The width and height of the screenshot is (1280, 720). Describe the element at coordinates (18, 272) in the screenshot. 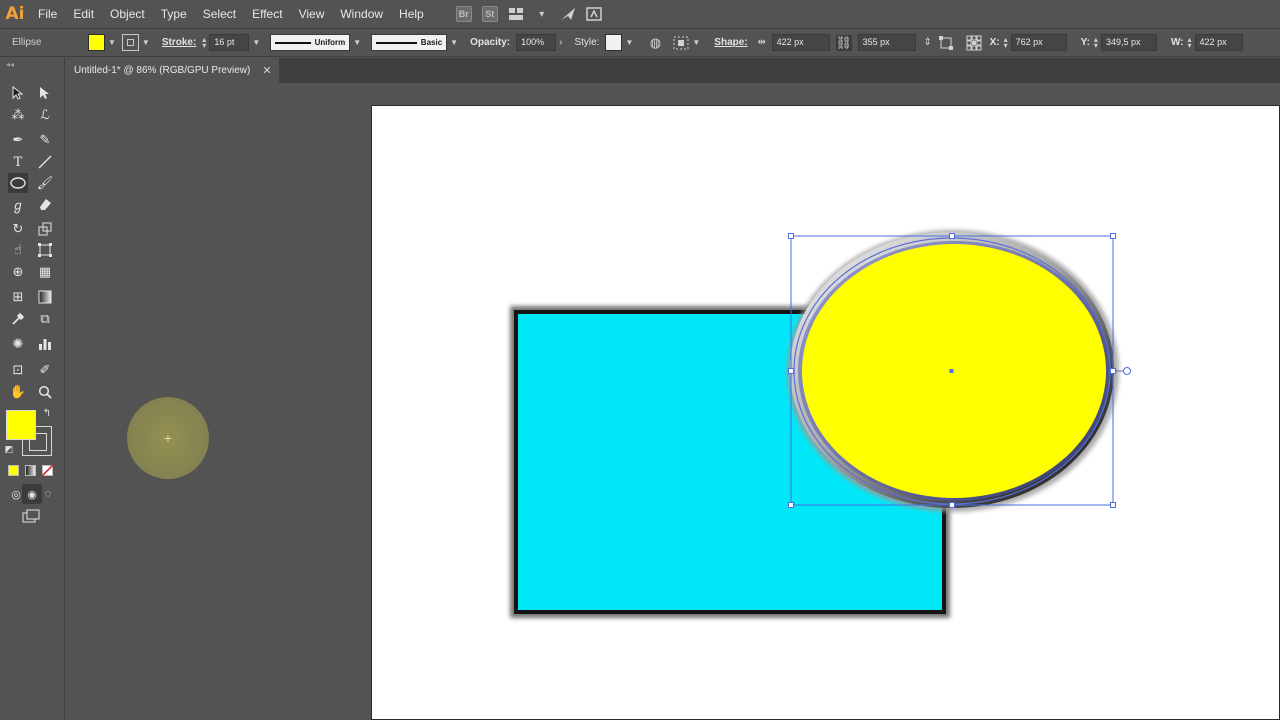

I see `shape-builder-icon: ⊕` at that location.